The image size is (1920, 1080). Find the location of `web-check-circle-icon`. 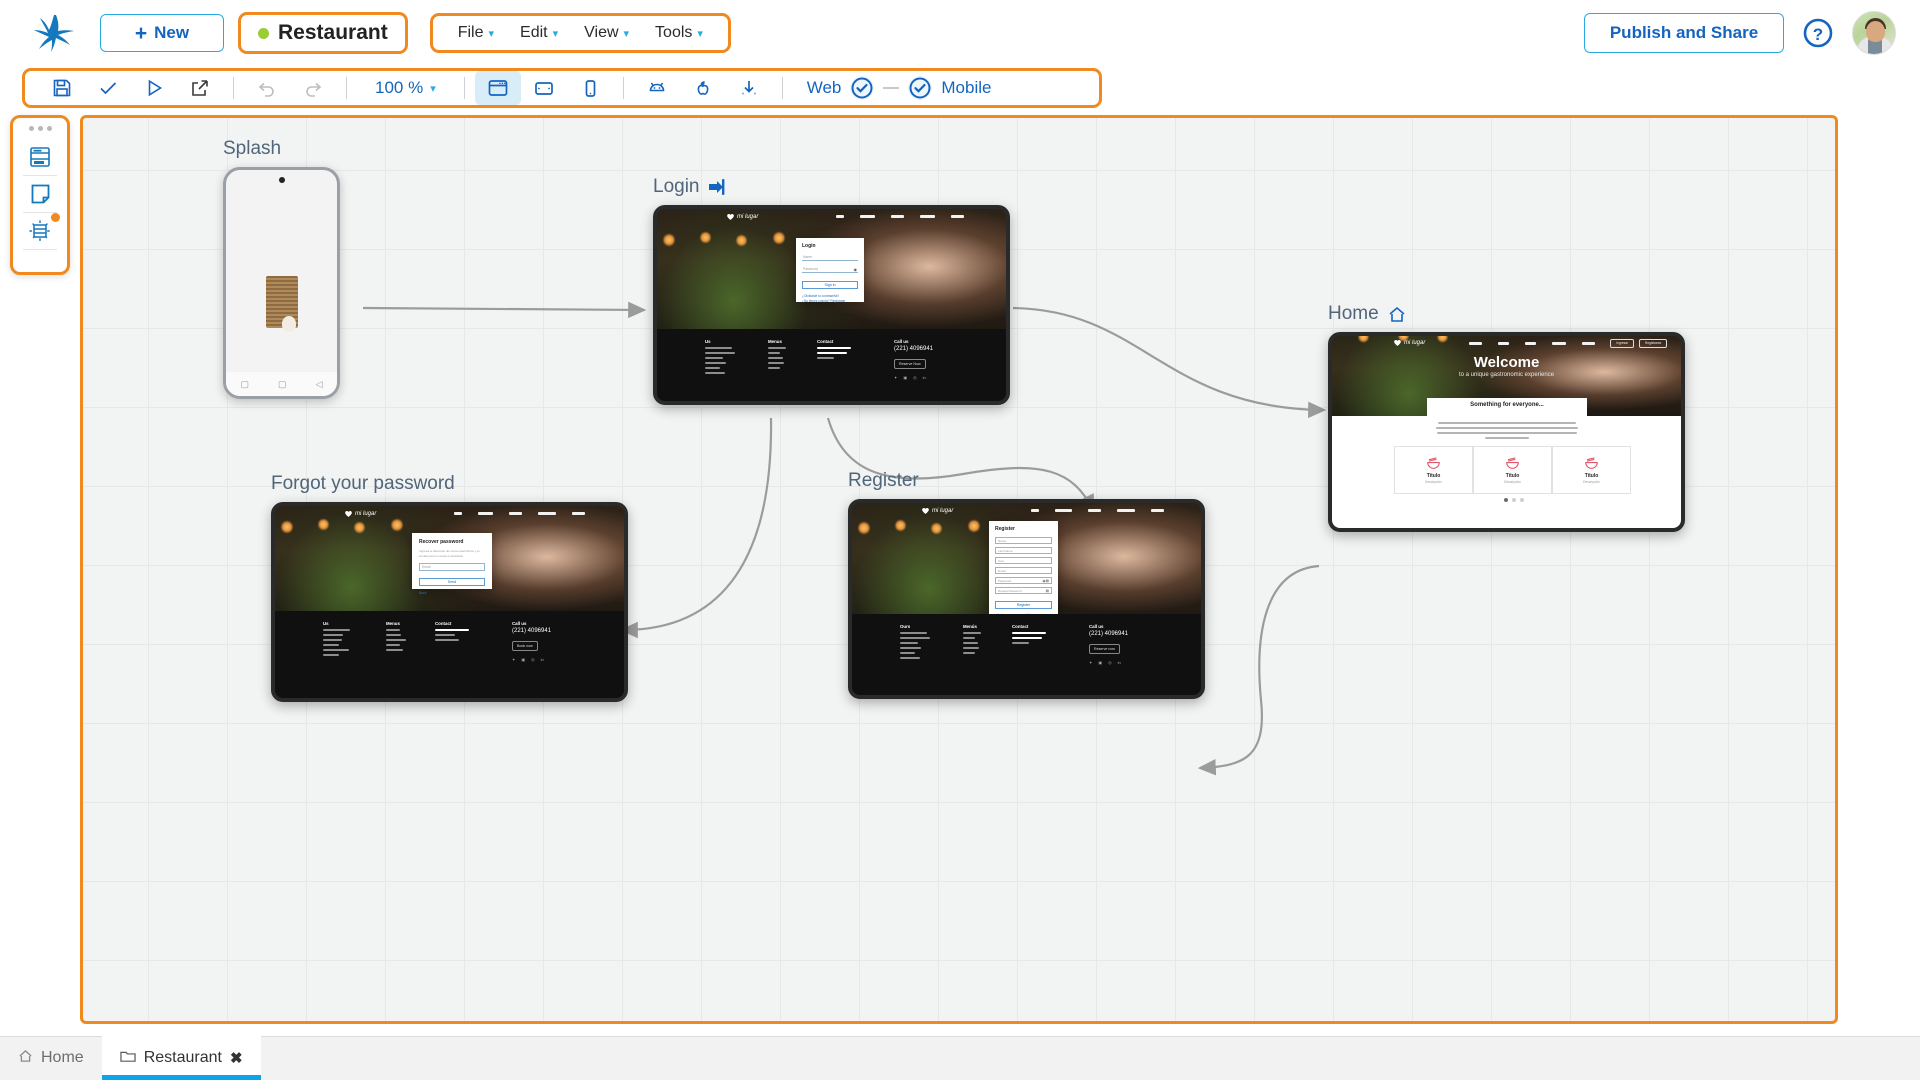

web-check-circle-icon is located at coordinates (862, 88).